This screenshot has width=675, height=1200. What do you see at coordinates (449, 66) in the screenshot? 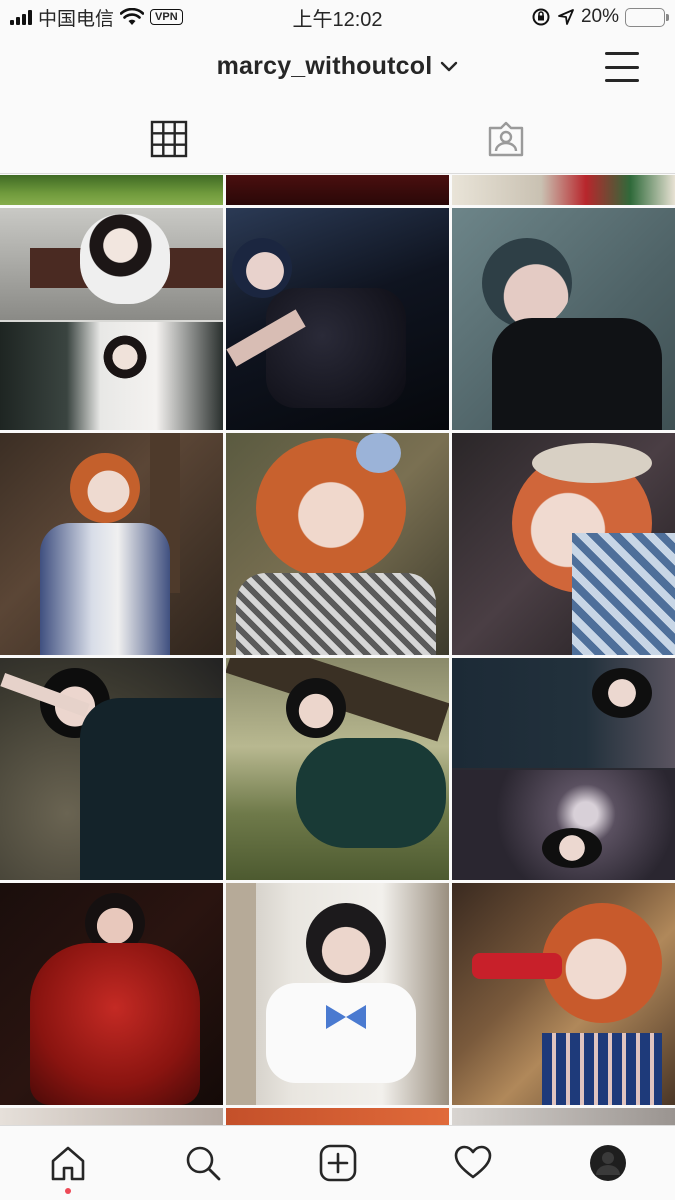
I see `chevron-down-icon` at bounding box center [449, 66].